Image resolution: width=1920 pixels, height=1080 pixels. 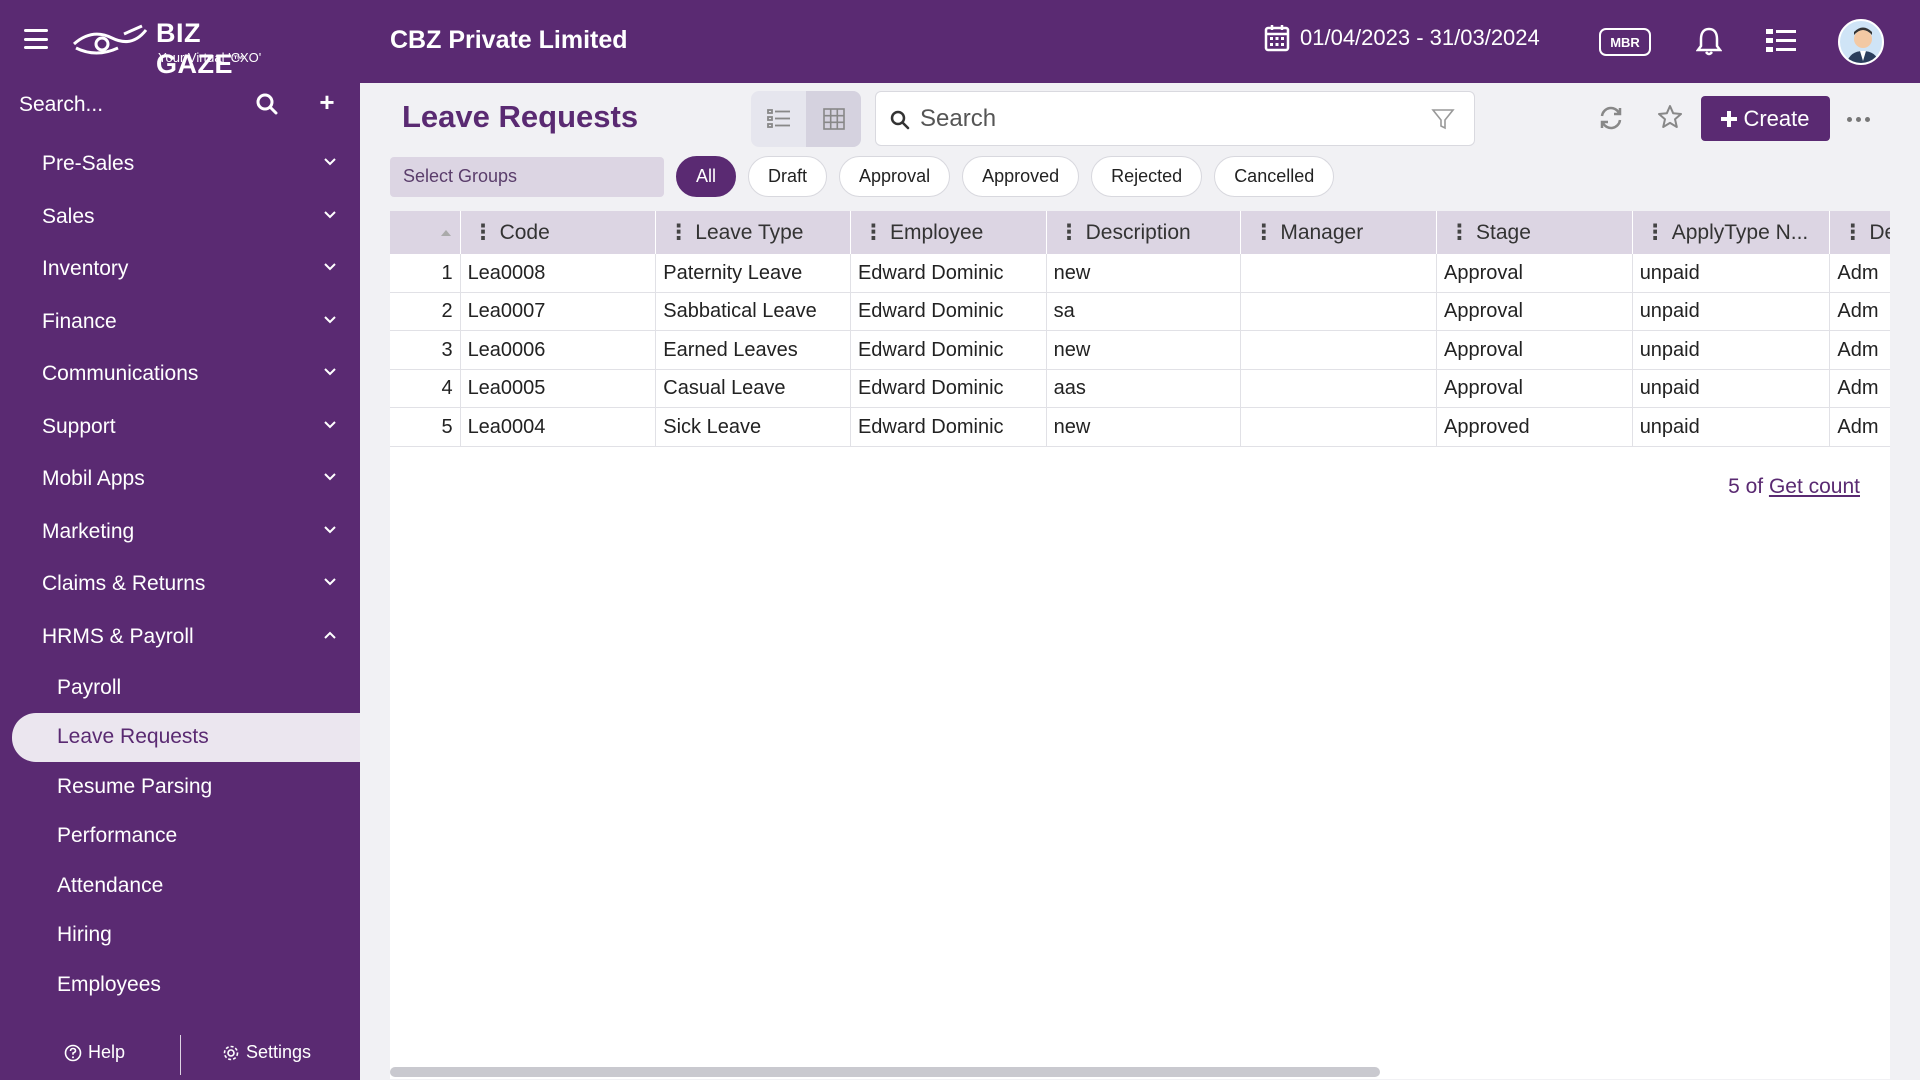 I want to click on grid-view-button, so click(x=833, y=119).